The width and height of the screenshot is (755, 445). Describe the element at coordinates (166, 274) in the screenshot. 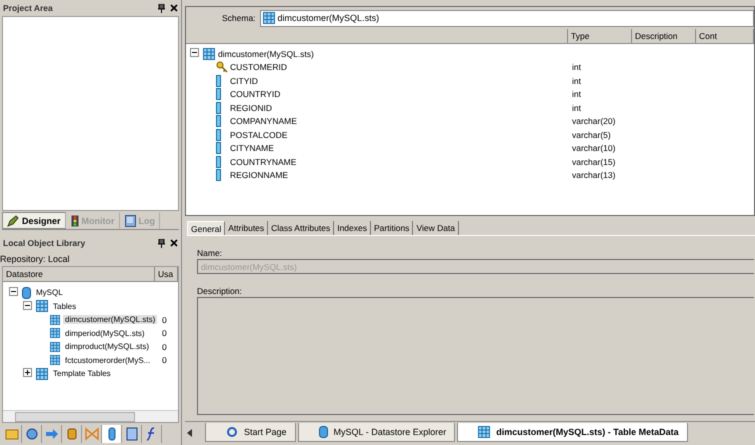

I see `column-header: Usa` at that location.